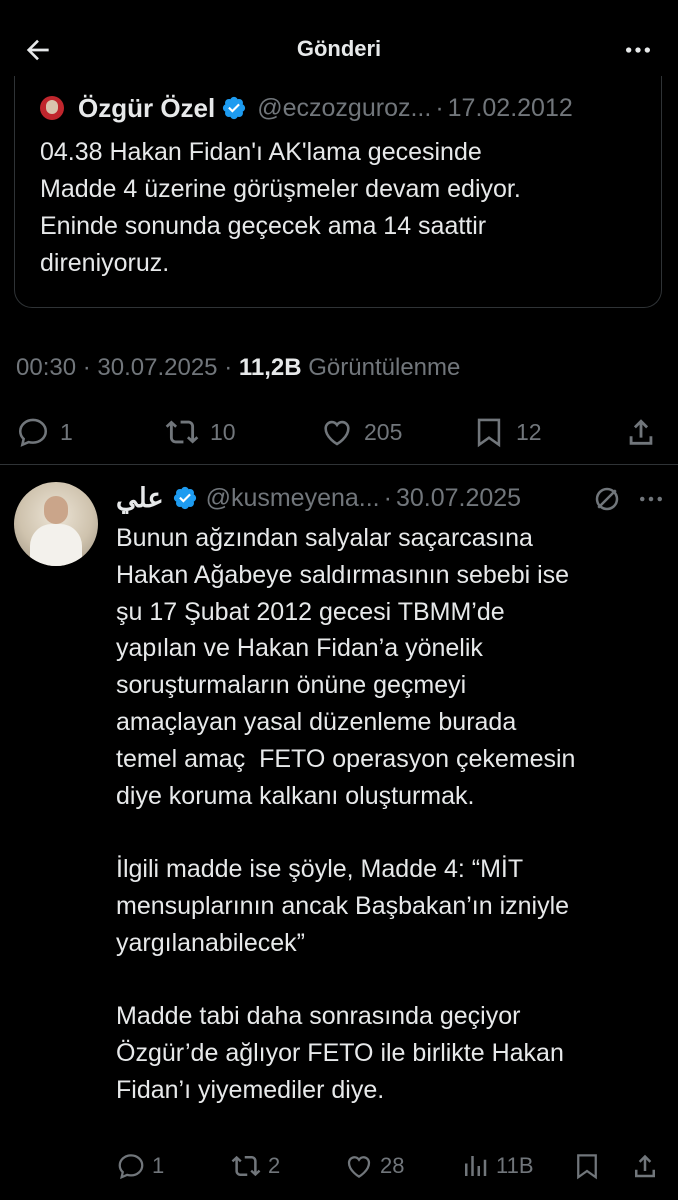 This screenshot has height=1200, width=678. Describe the element at coordinates (374, 1166) in the screenshot. I see `like-button: 28` at that location.